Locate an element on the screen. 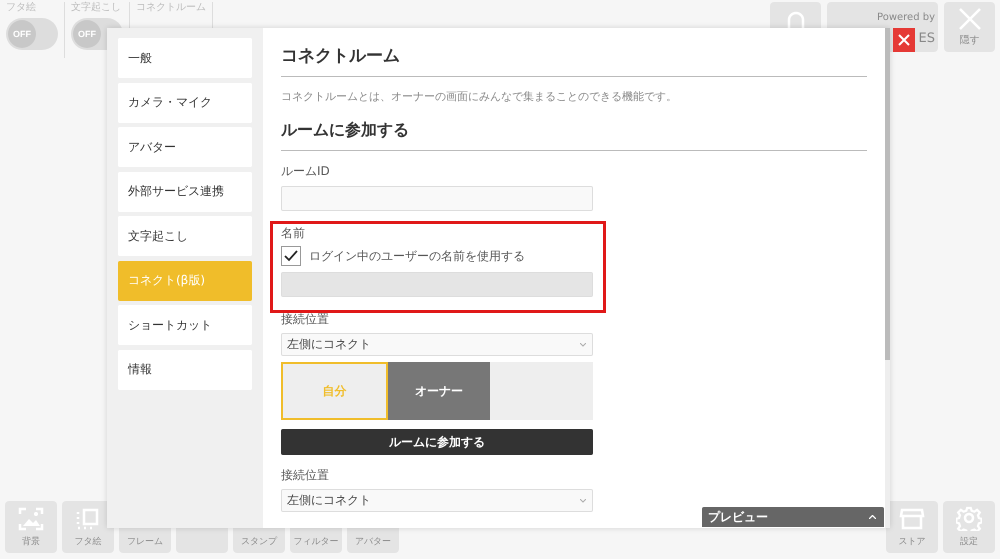 The height and width of the screenshot is (559, 1000). toggle-label: 文字起こし is located at coordinates (96, 8).